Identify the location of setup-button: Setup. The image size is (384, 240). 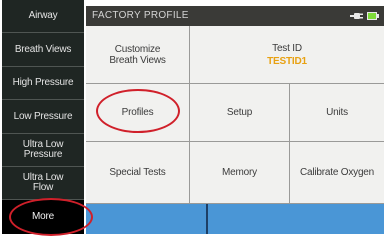
(240, 113).